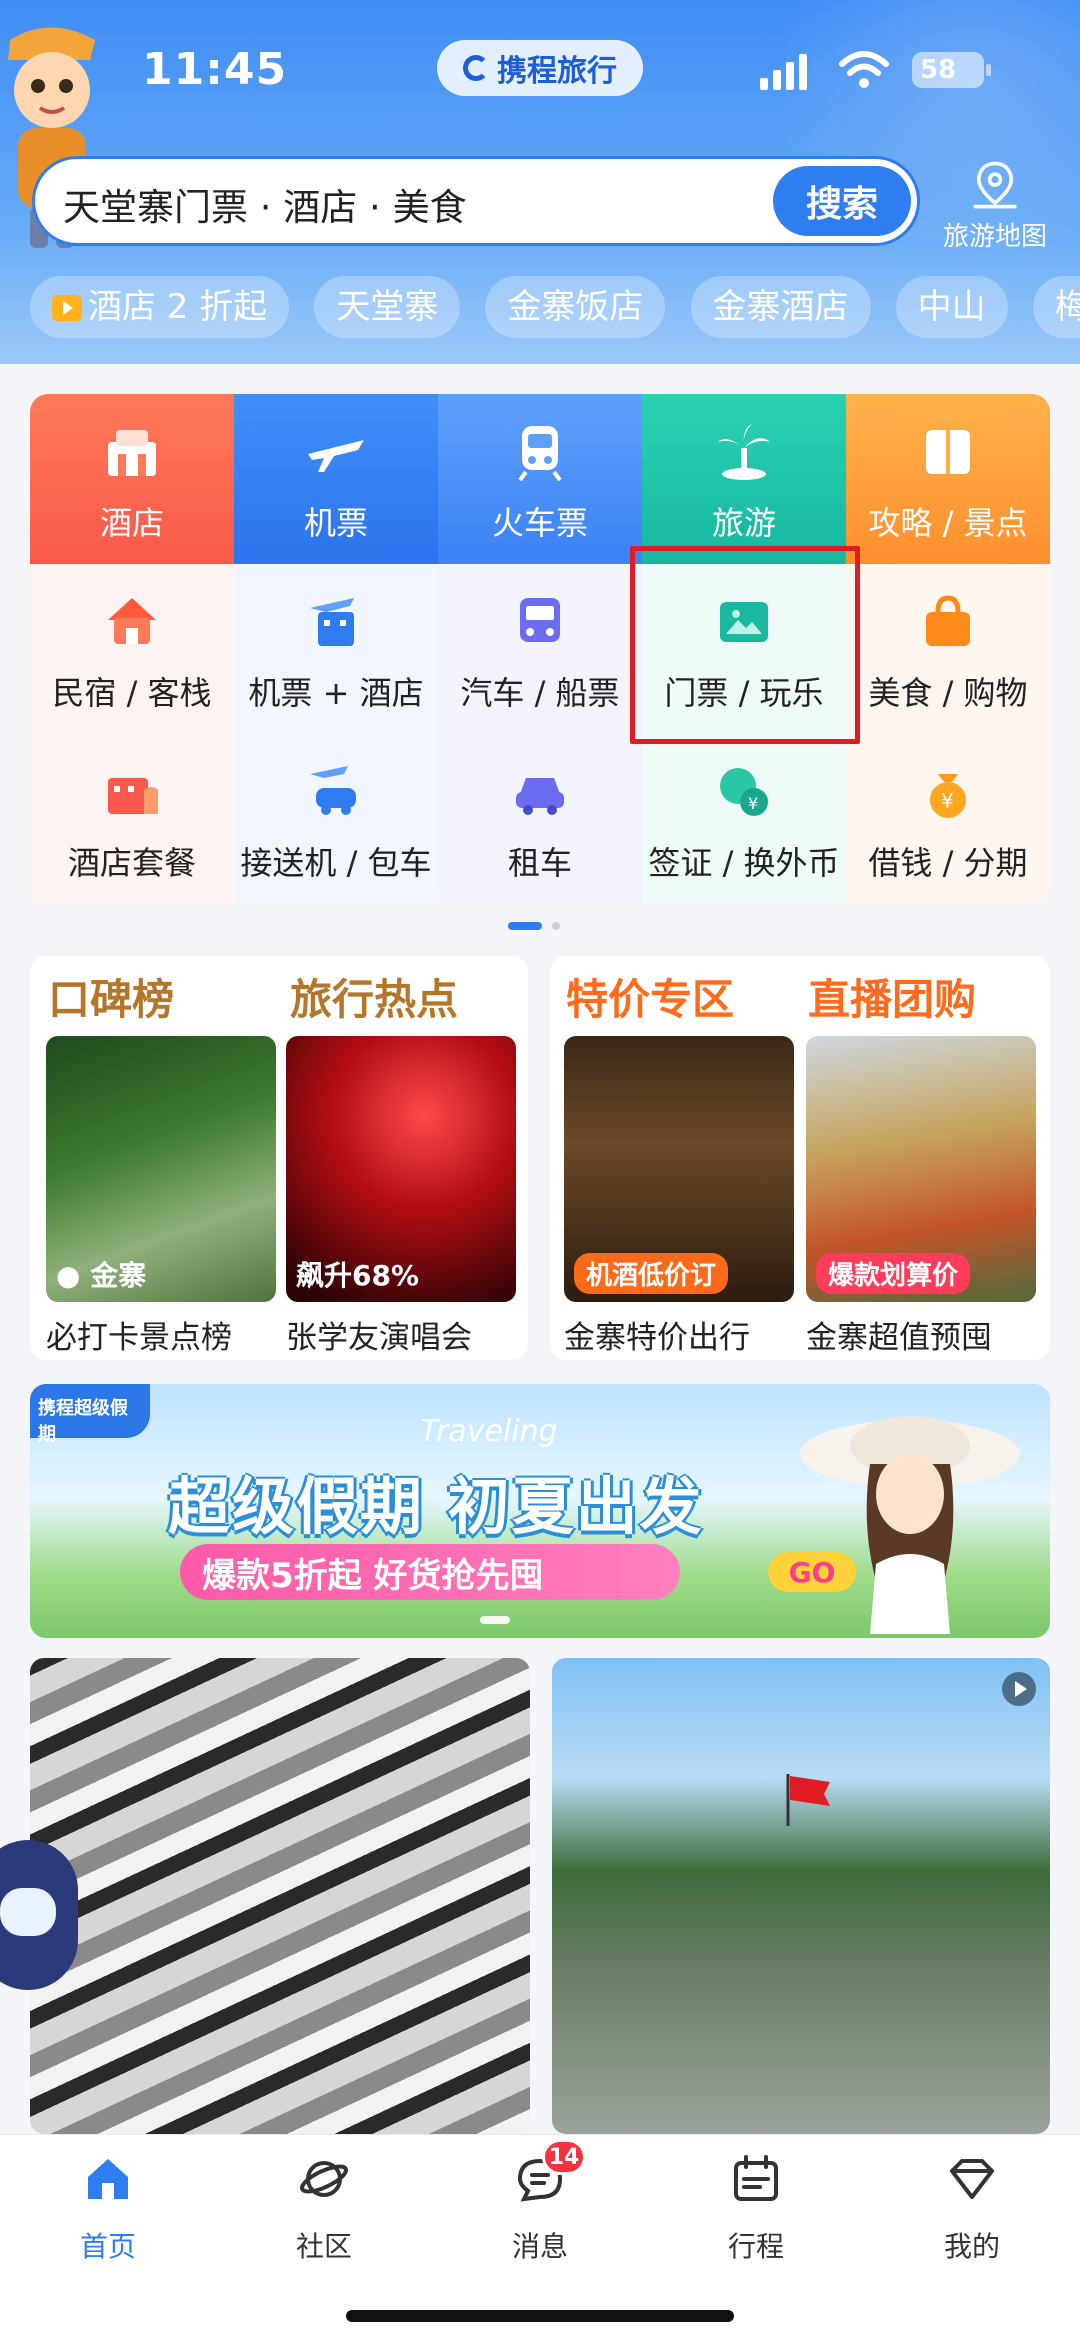  Describe the element at coordinates (336, 479) in the screenshot. I see `grid-flight: 机票` at that location.